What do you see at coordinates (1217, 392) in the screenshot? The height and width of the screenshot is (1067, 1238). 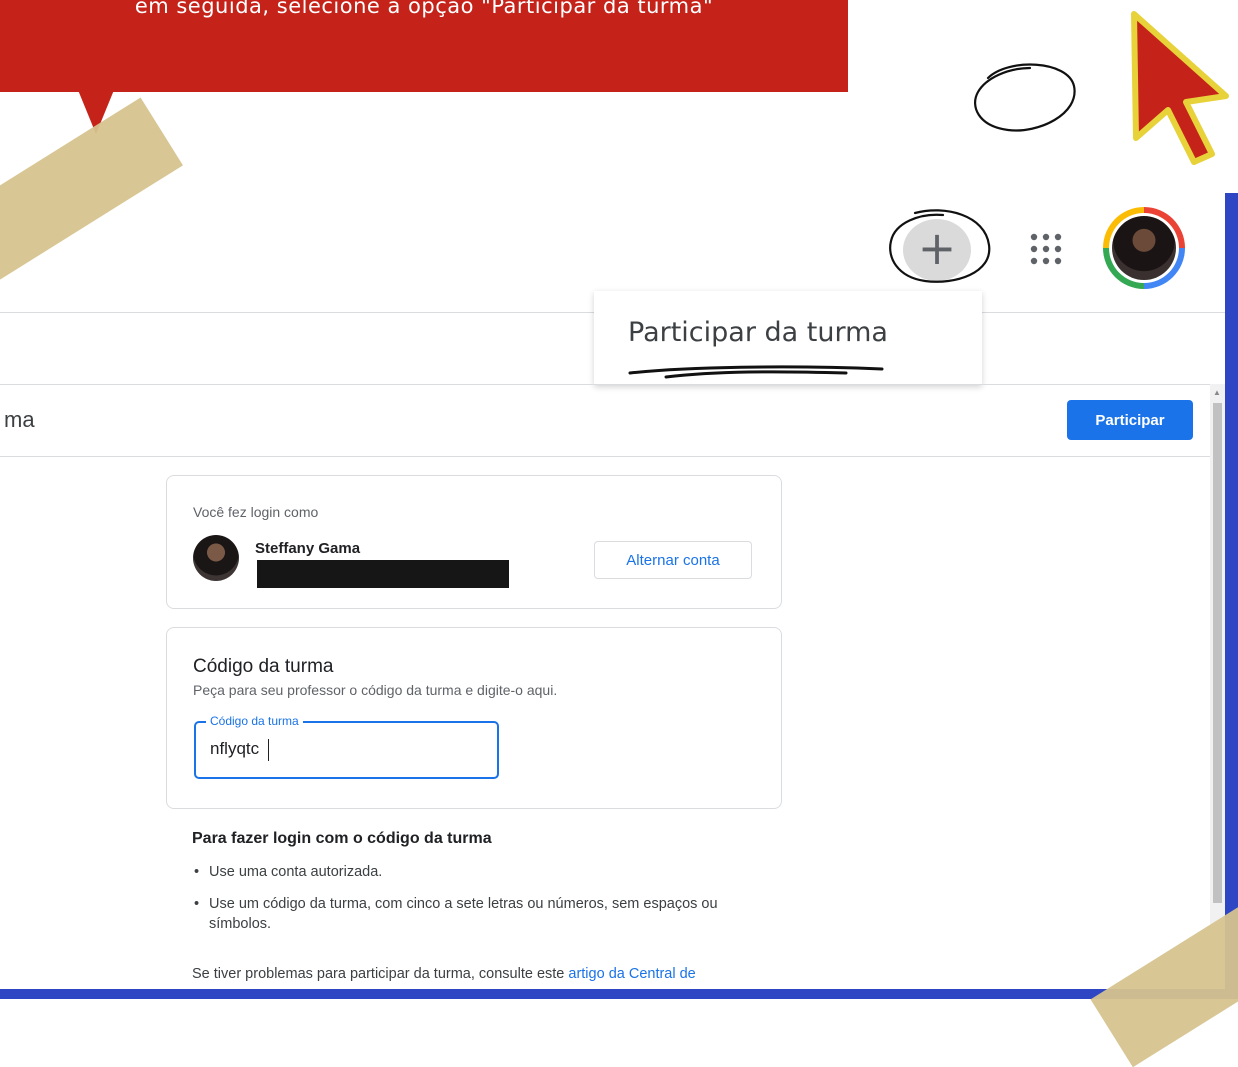 I see `scroll-up-icon: ▲` at bounding box center [1217, 392].